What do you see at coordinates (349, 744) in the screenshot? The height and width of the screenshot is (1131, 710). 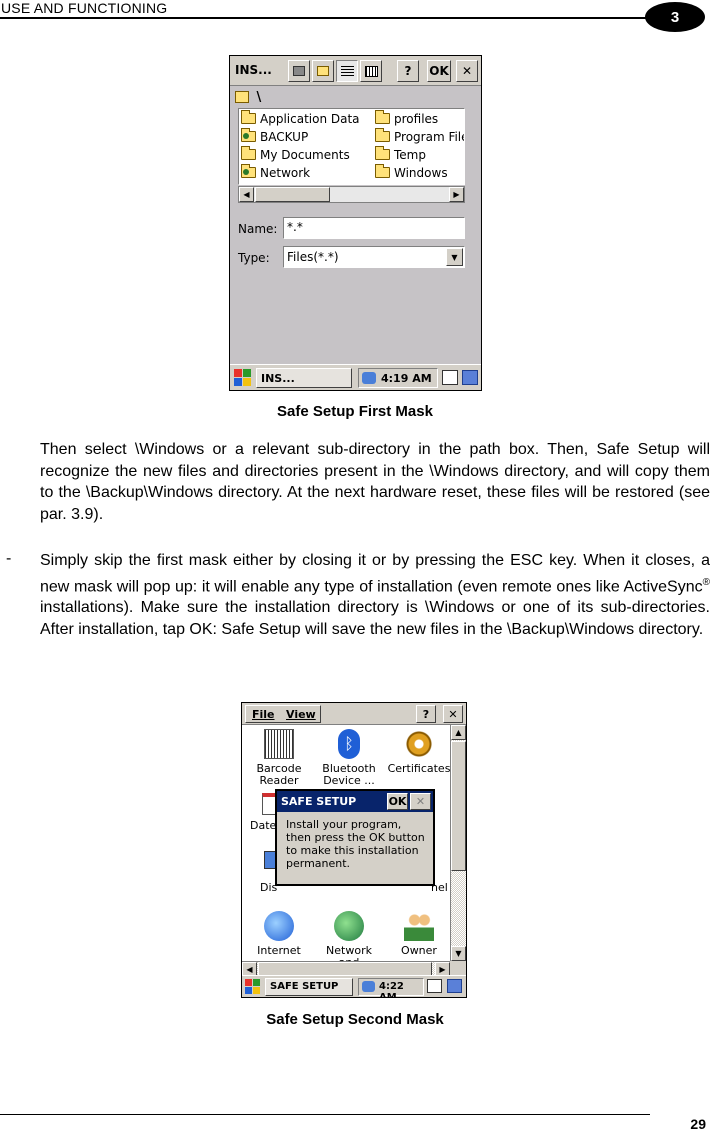 I see `bluetooth-icon: ᛒ` at bounding box center [349, 744].